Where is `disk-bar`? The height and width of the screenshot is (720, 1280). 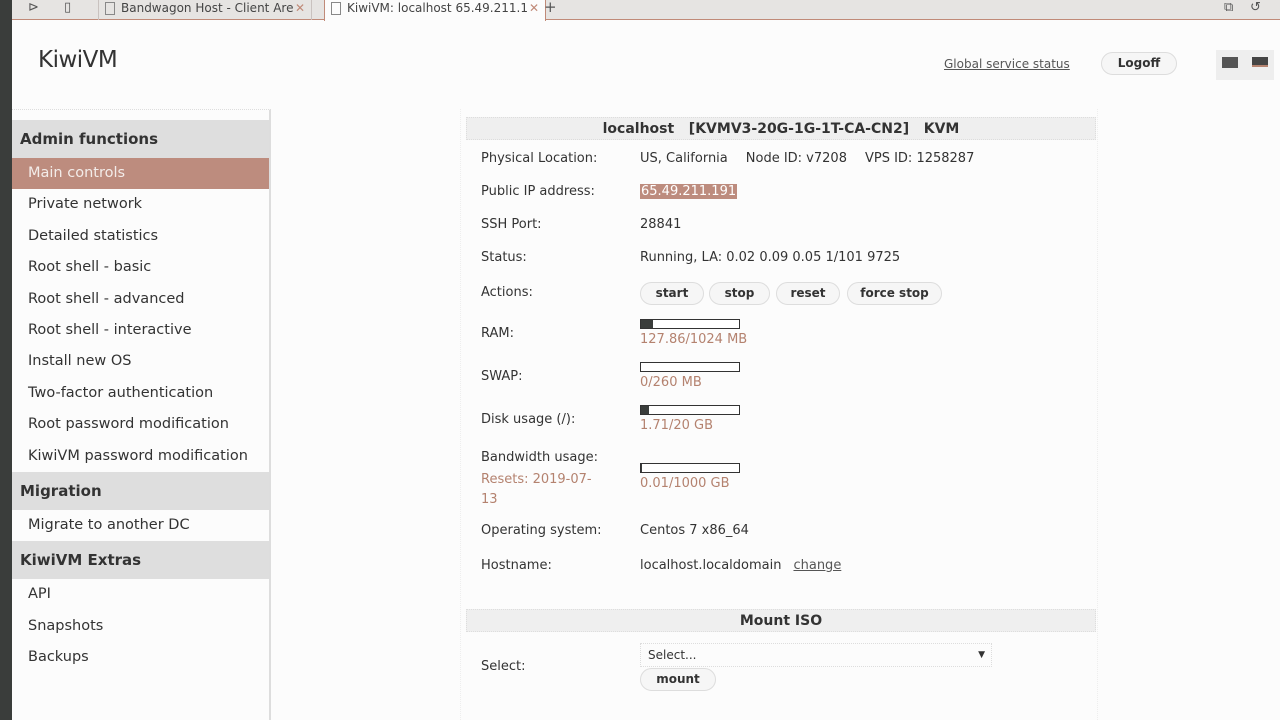 disk-bar is located at coordinates (690, 410).